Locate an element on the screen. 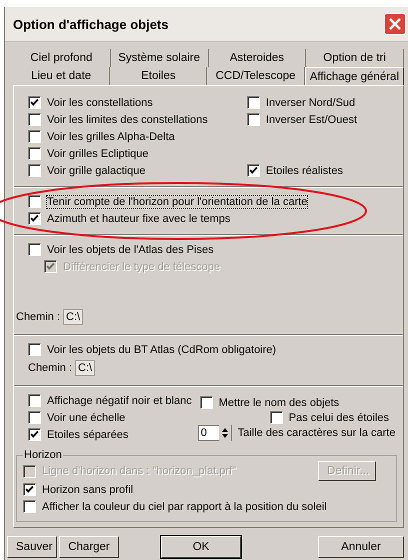  checkbox-label: Voir les objets du BT Atlas (CdRom obligatoire) is located at coordinates (161, 350).